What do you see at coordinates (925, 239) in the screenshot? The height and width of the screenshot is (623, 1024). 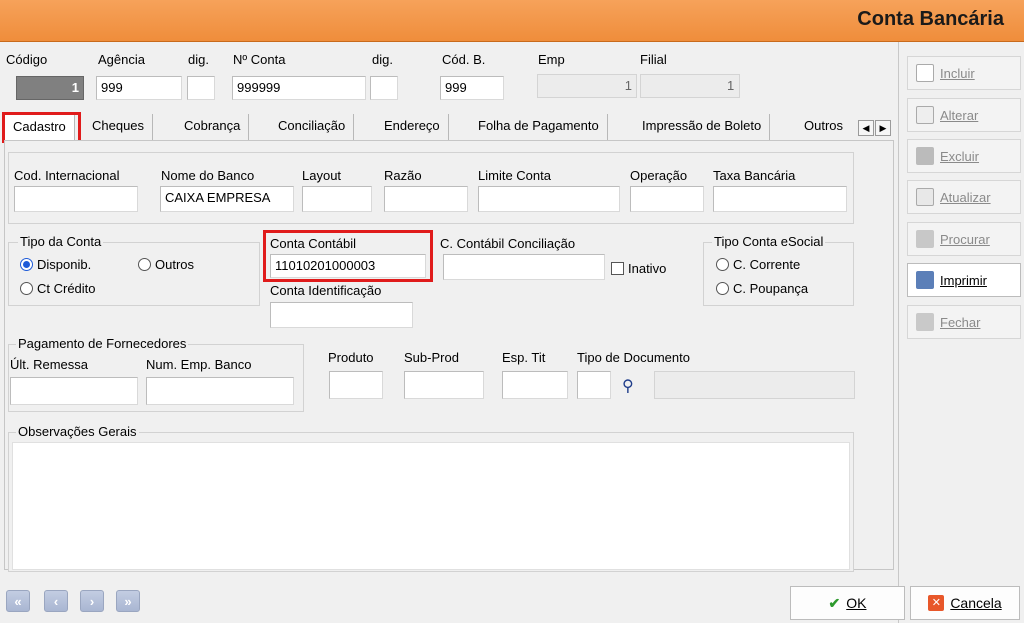 I see `binoculars-icon` at bounding box center [925, 239].